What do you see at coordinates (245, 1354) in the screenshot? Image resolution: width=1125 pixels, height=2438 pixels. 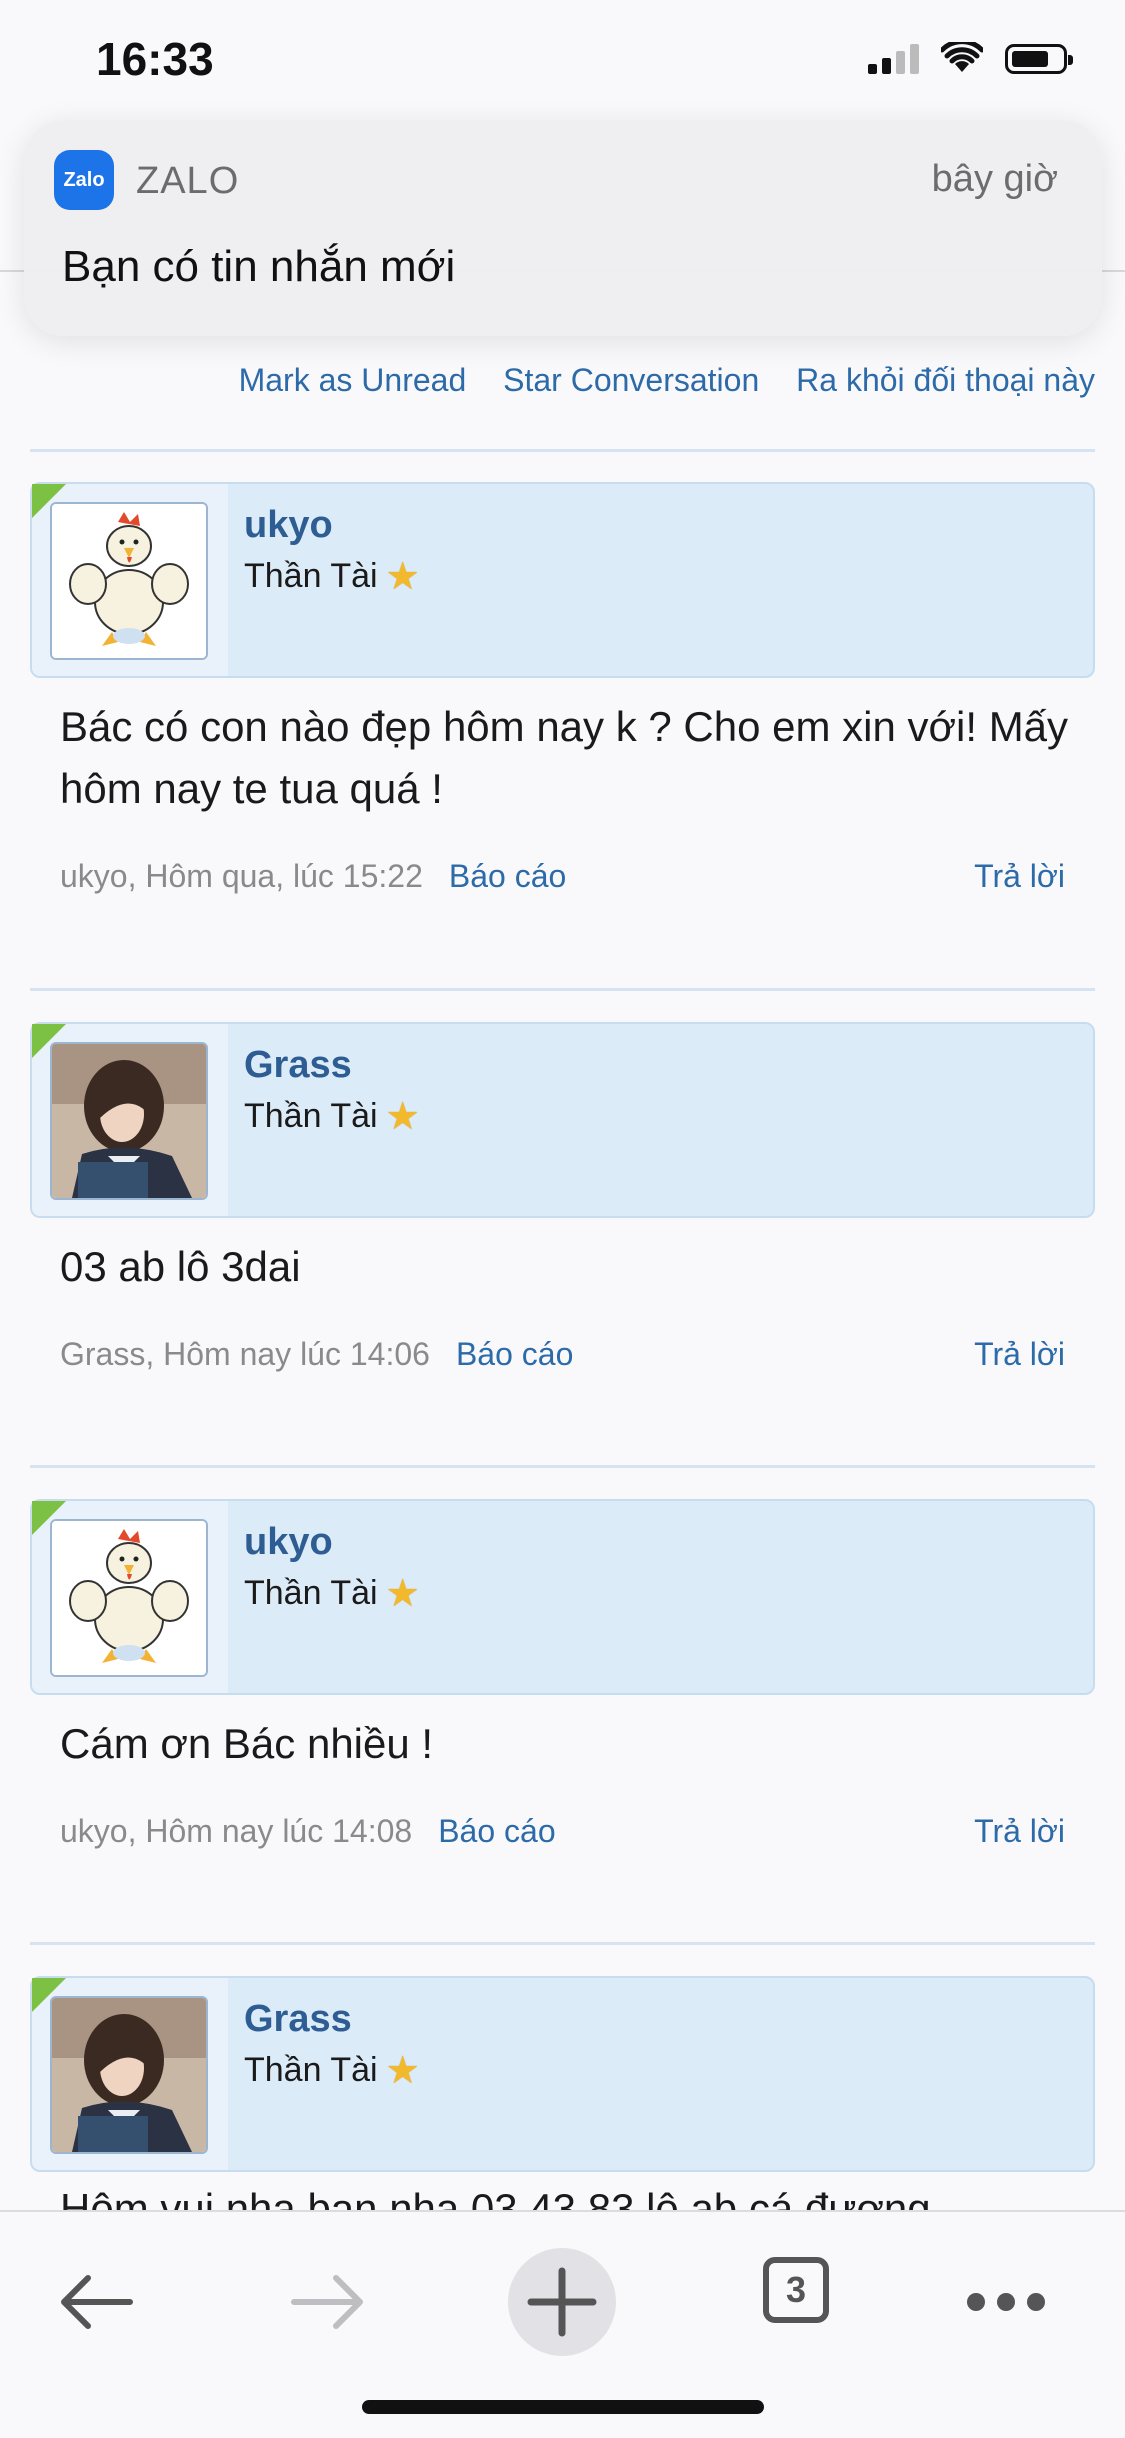 I see `post-timestamp: Grass, Hôm nay lúc 14:06` at bounding box center [245, 1354].